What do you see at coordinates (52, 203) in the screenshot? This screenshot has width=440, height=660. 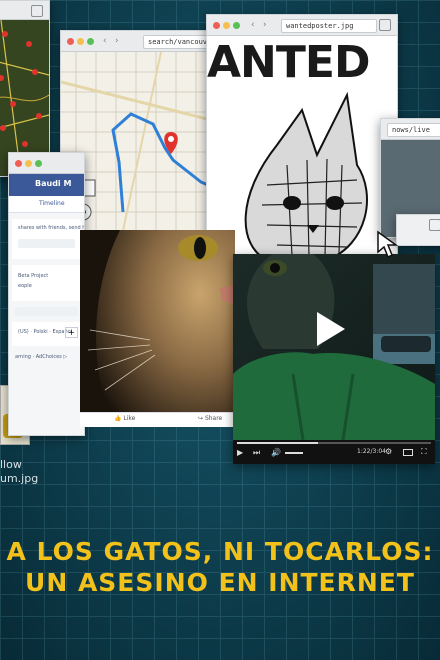 I see `timeline-tab: Timeline` at bounding box center [52, 203].